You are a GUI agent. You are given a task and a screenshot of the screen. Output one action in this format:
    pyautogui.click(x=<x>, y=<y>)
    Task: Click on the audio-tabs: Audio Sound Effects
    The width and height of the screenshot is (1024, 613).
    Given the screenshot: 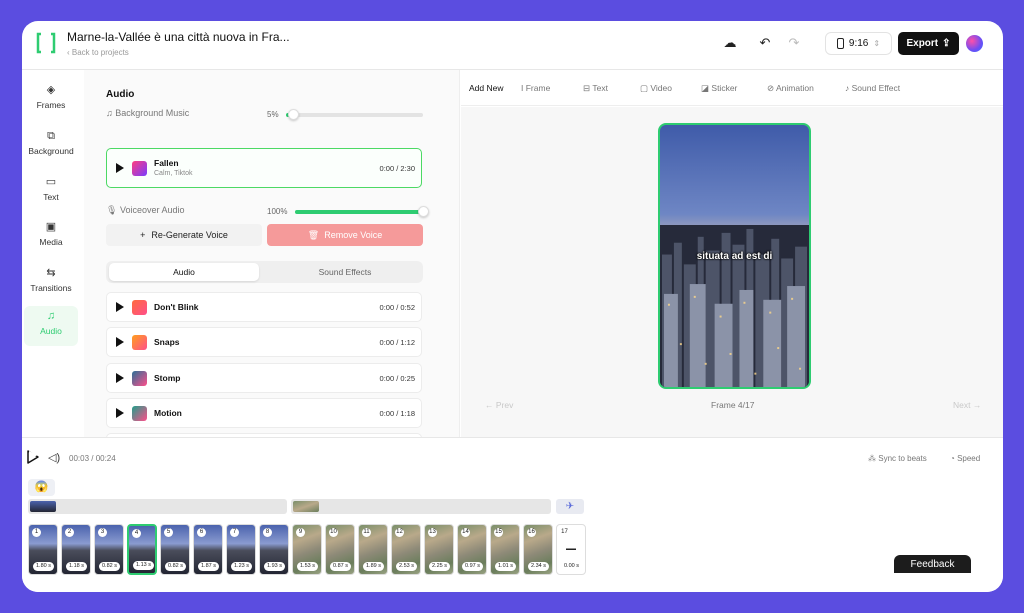 What is the action you would take?
    pyautogui.click(x=264, y=272)
    